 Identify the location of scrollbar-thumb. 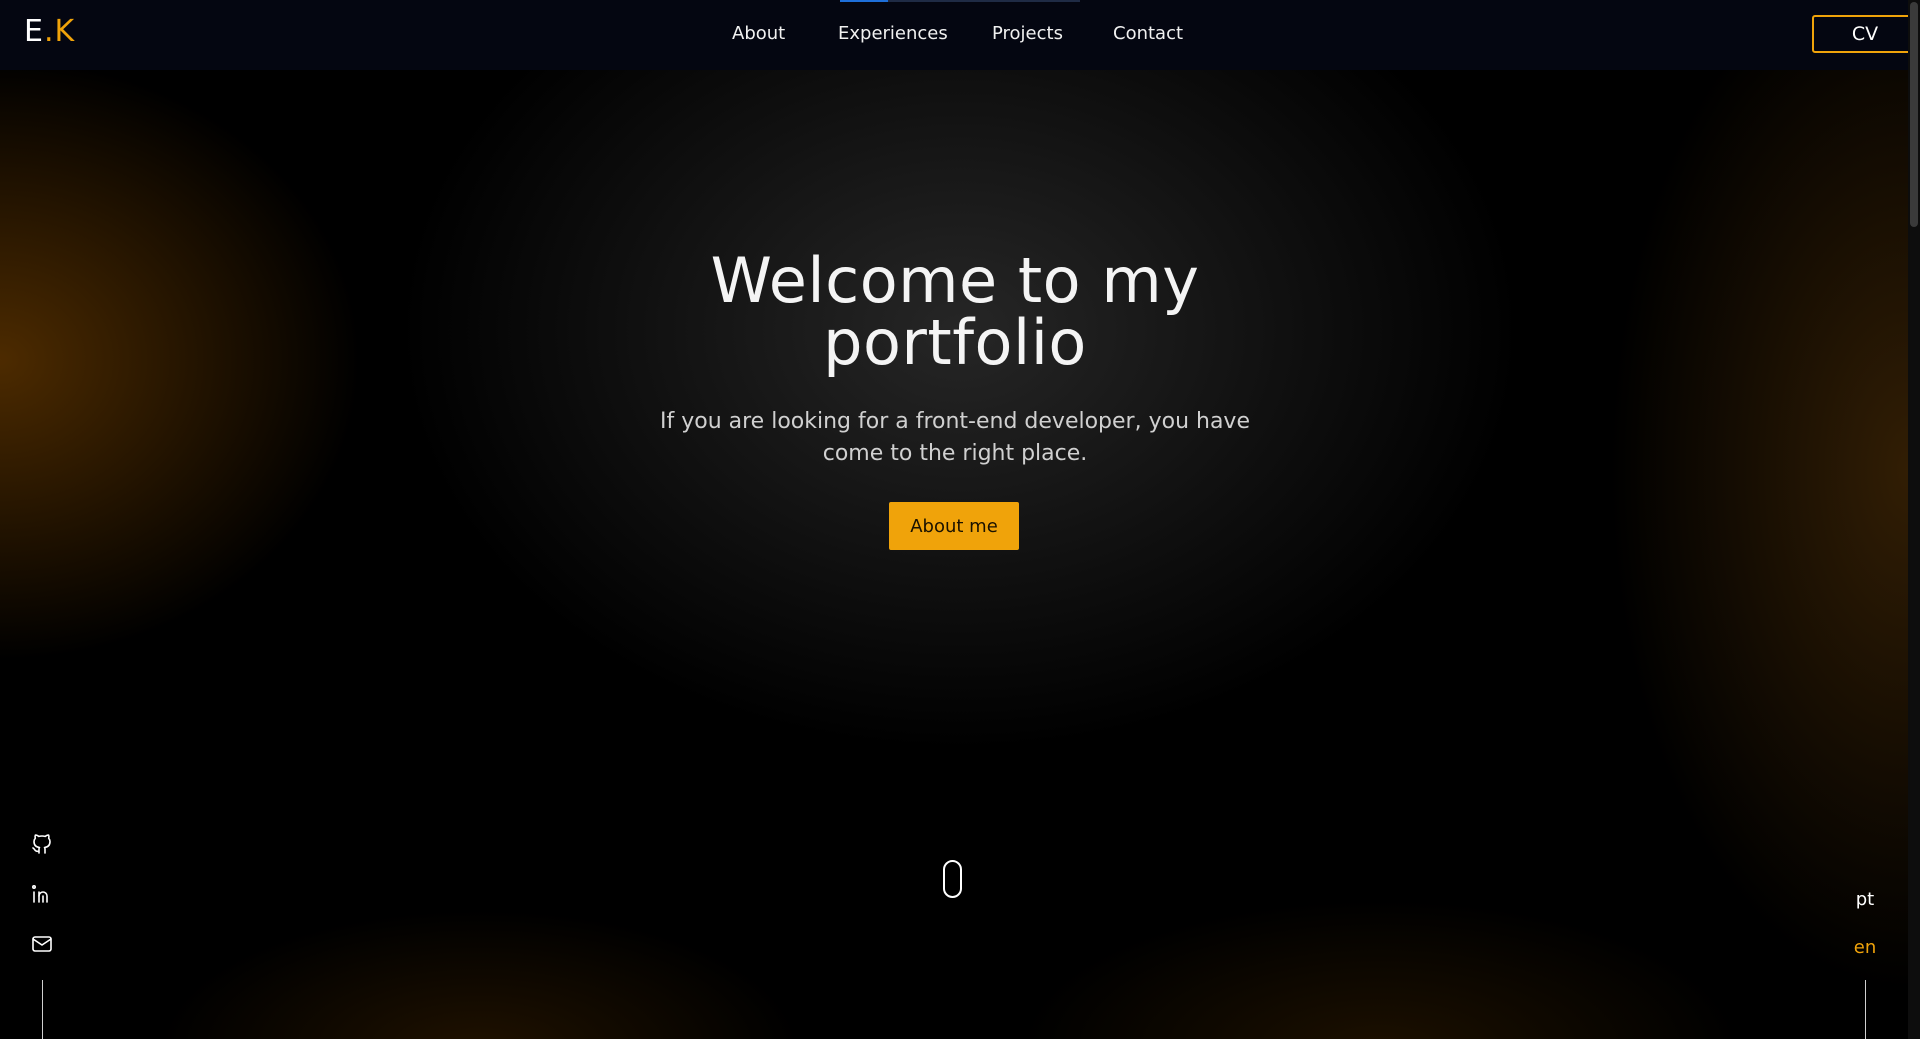
(1914, 114).